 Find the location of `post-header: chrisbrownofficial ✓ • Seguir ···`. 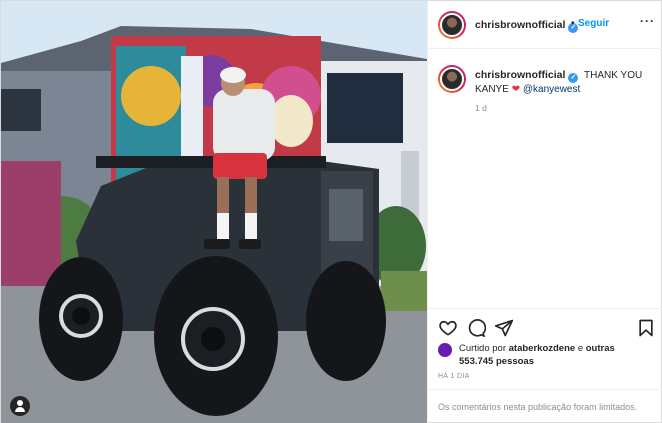

post-header: chrisbrownofficial ✓ • Seguir ··· is located at coordinates (545, 25).